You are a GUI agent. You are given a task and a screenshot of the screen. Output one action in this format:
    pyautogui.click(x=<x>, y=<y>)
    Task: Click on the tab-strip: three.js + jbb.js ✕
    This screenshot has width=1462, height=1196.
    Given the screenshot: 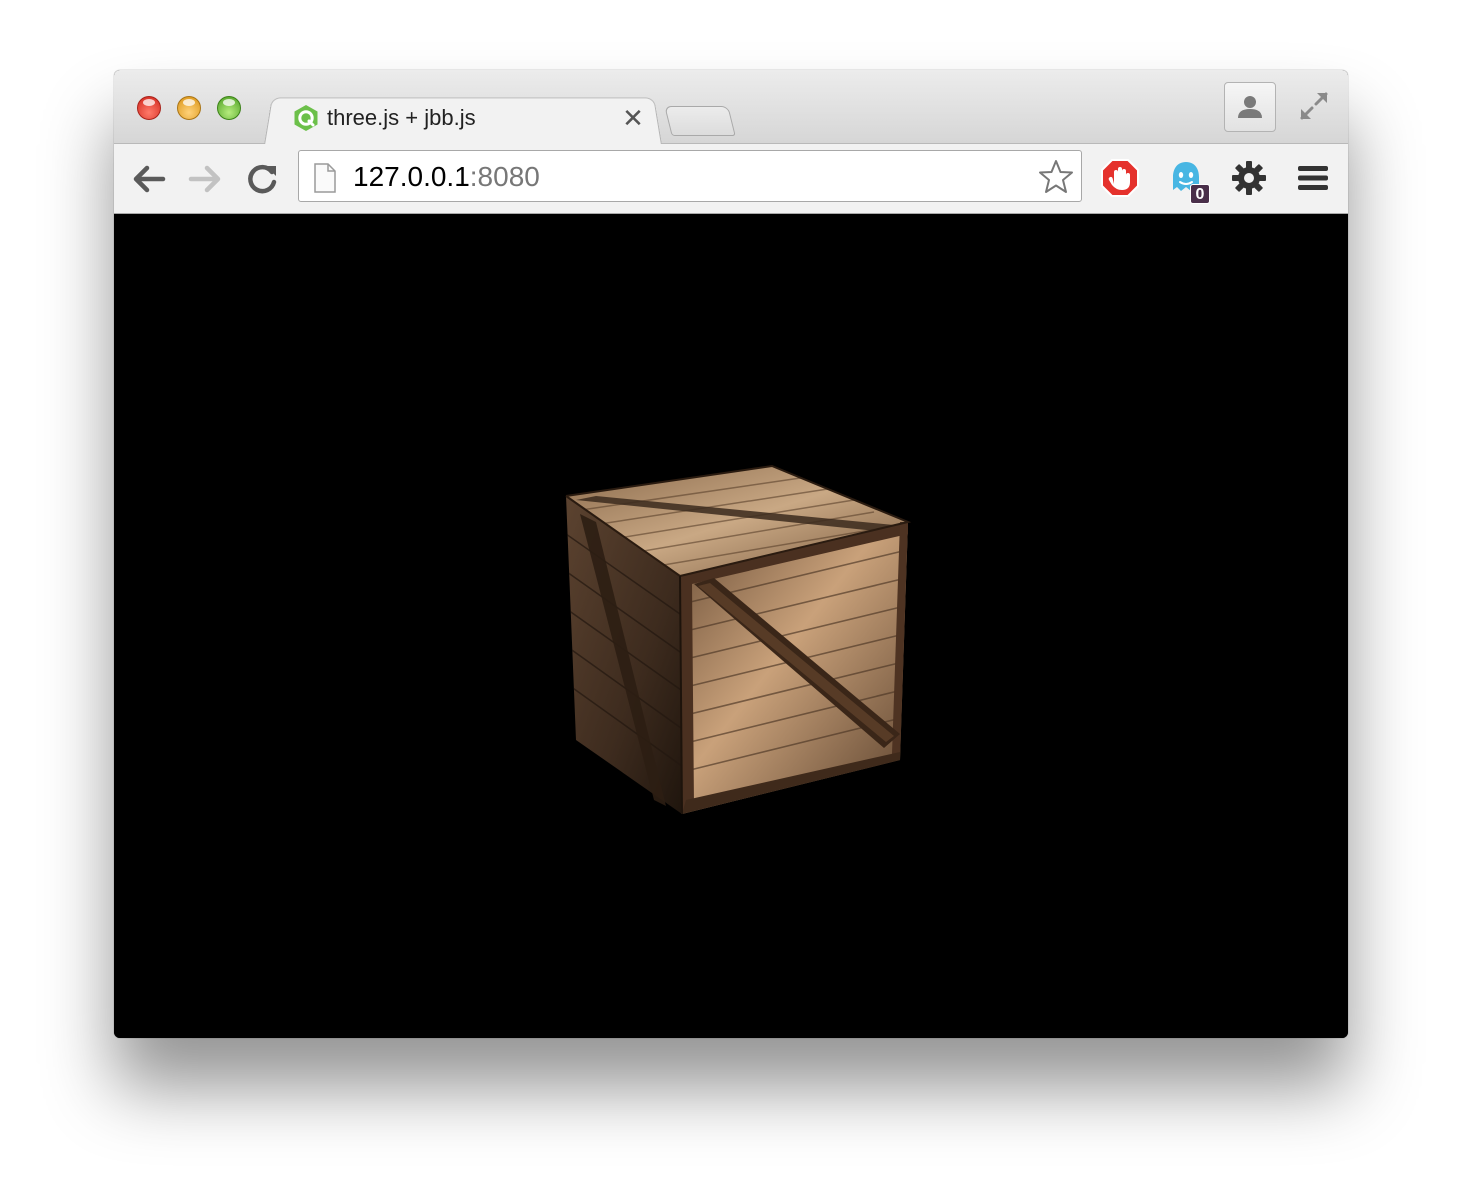 What is the action you would take?
    pyautogui.click(x=731, y=107)
    